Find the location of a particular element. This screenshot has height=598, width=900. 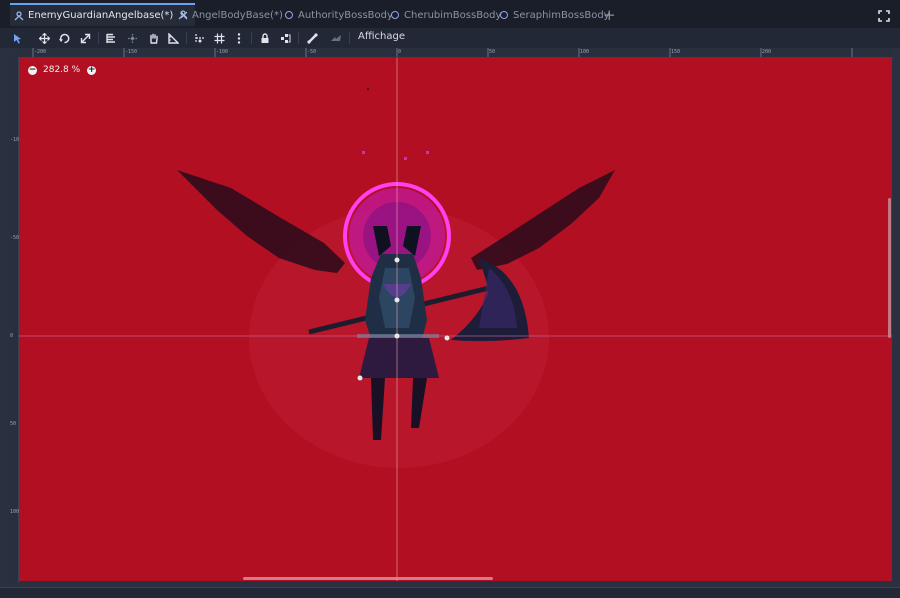

move-tool-button is located at coordinates (44, 38).